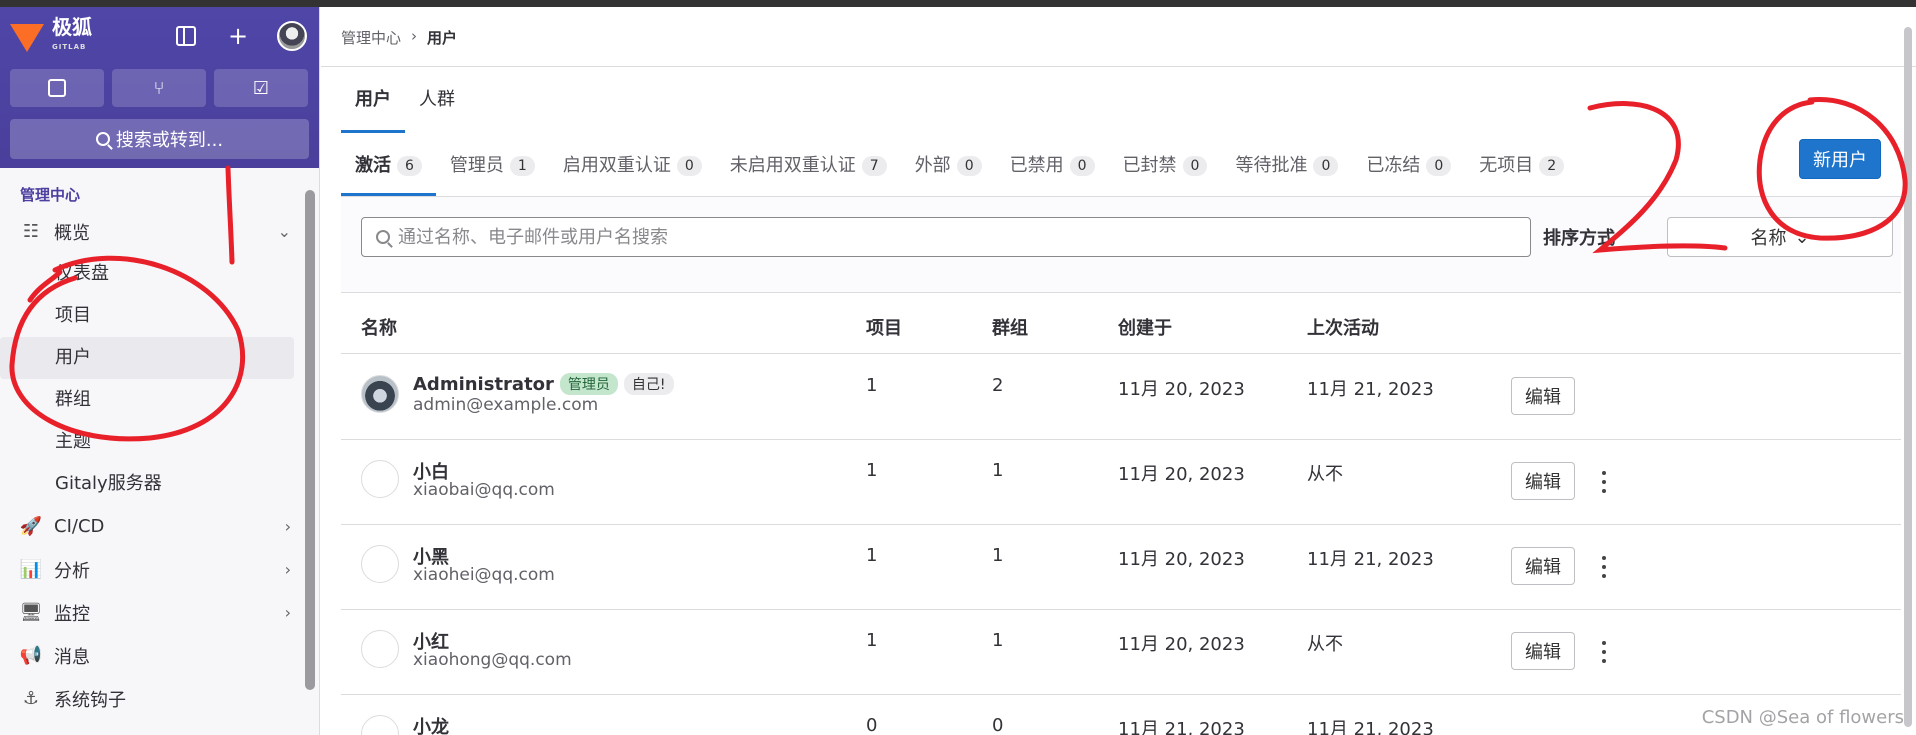 This screenshot has height=735, width=1916. Describe the element at coordinates (1343, 327) in the screenshot. I see `header-last-activity: 上次活动` at that location.